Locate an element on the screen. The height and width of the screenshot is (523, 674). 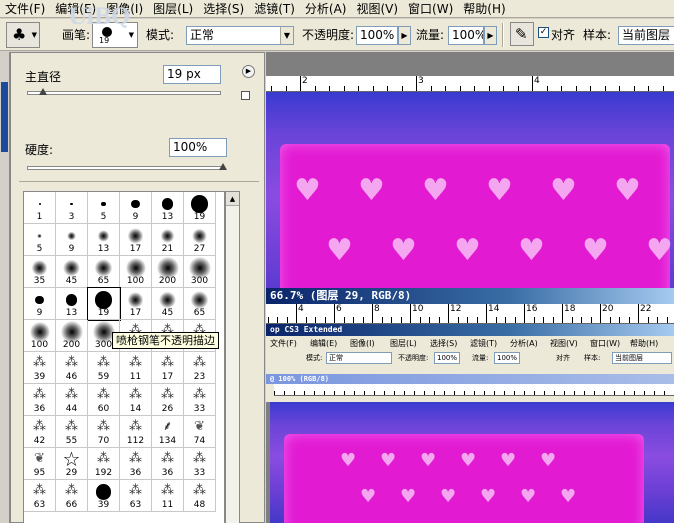
brush-preset: ⁂ 66 is located at coordinates (72, 496).